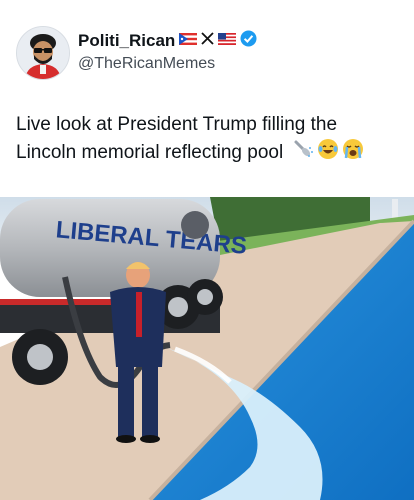 The height and width of the screenshot is (500, 414). Describe the element at coordinates (227, 41) in the screenshot. I see `us-flag-icon` at that location.